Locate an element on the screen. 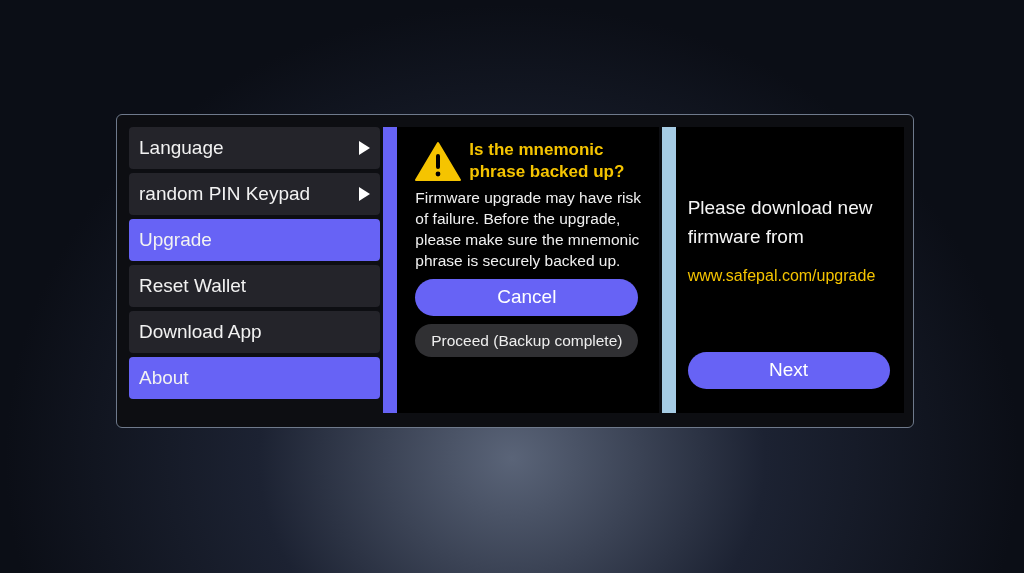 This screenshot has height=573, width=1024. menu-item: Reset Wallet is located at coordinates (255, 286).